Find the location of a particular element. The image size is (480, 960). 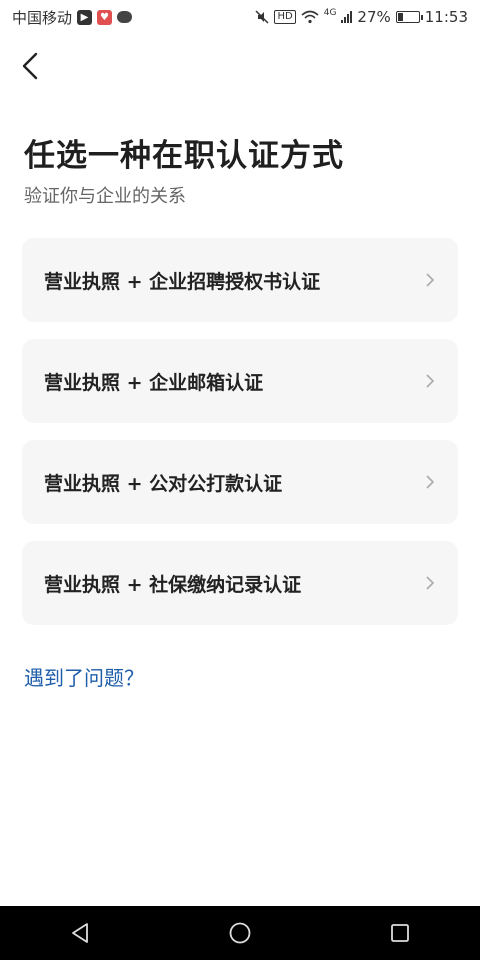

status-right: HD 4G 27% 11:53 is located at coordinates (361, 17).